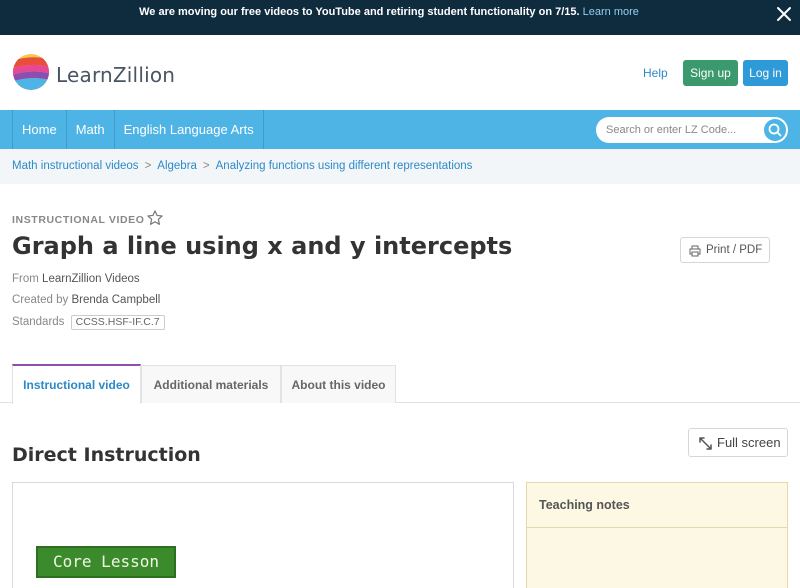 Image resolution: width=800 pixels, height=588 pixels. What do you see at coordinates (657, 535) in the screenshot?
I see `teaching-notes-panel: Teaching notes` at bounding box center [657, 535].